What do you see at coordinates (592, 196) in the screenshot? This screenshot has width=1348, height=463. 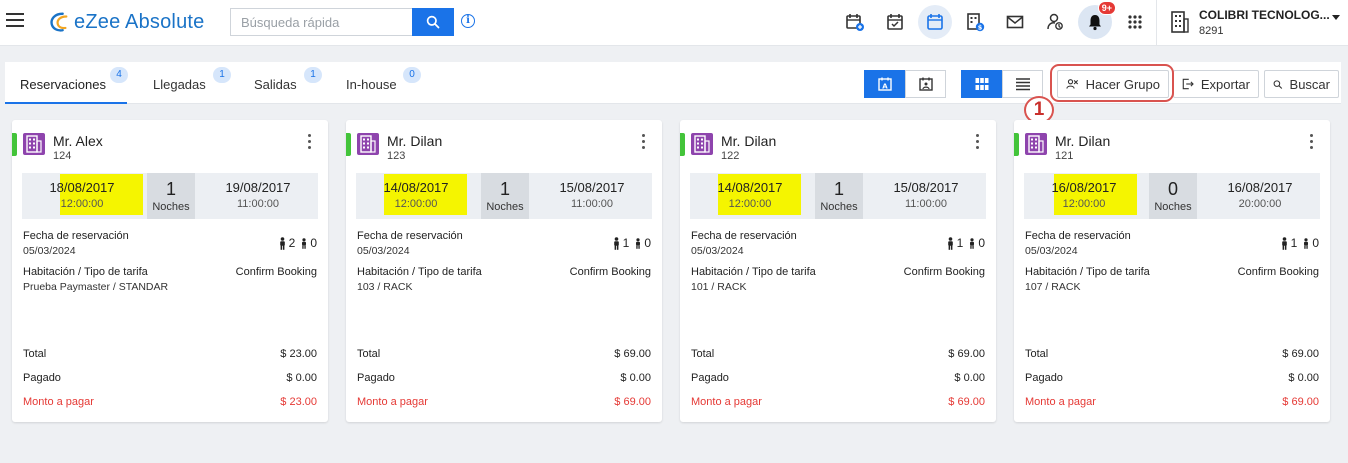 I see `departure: 15/08/2017 11:00:00` at bounding box center [592, 196].